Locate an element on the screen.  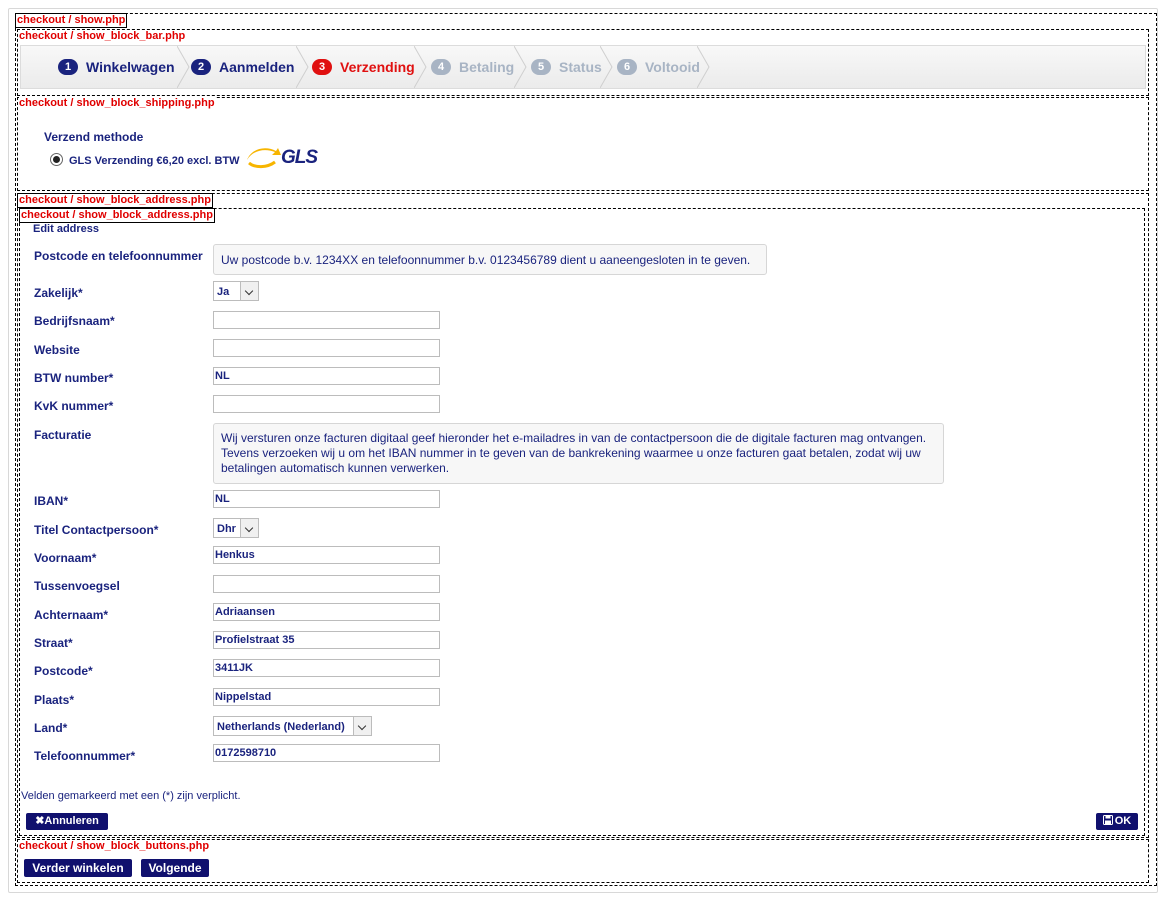
step-aanmelden: 2 Aanmelden is located at coordinates (242, 67).